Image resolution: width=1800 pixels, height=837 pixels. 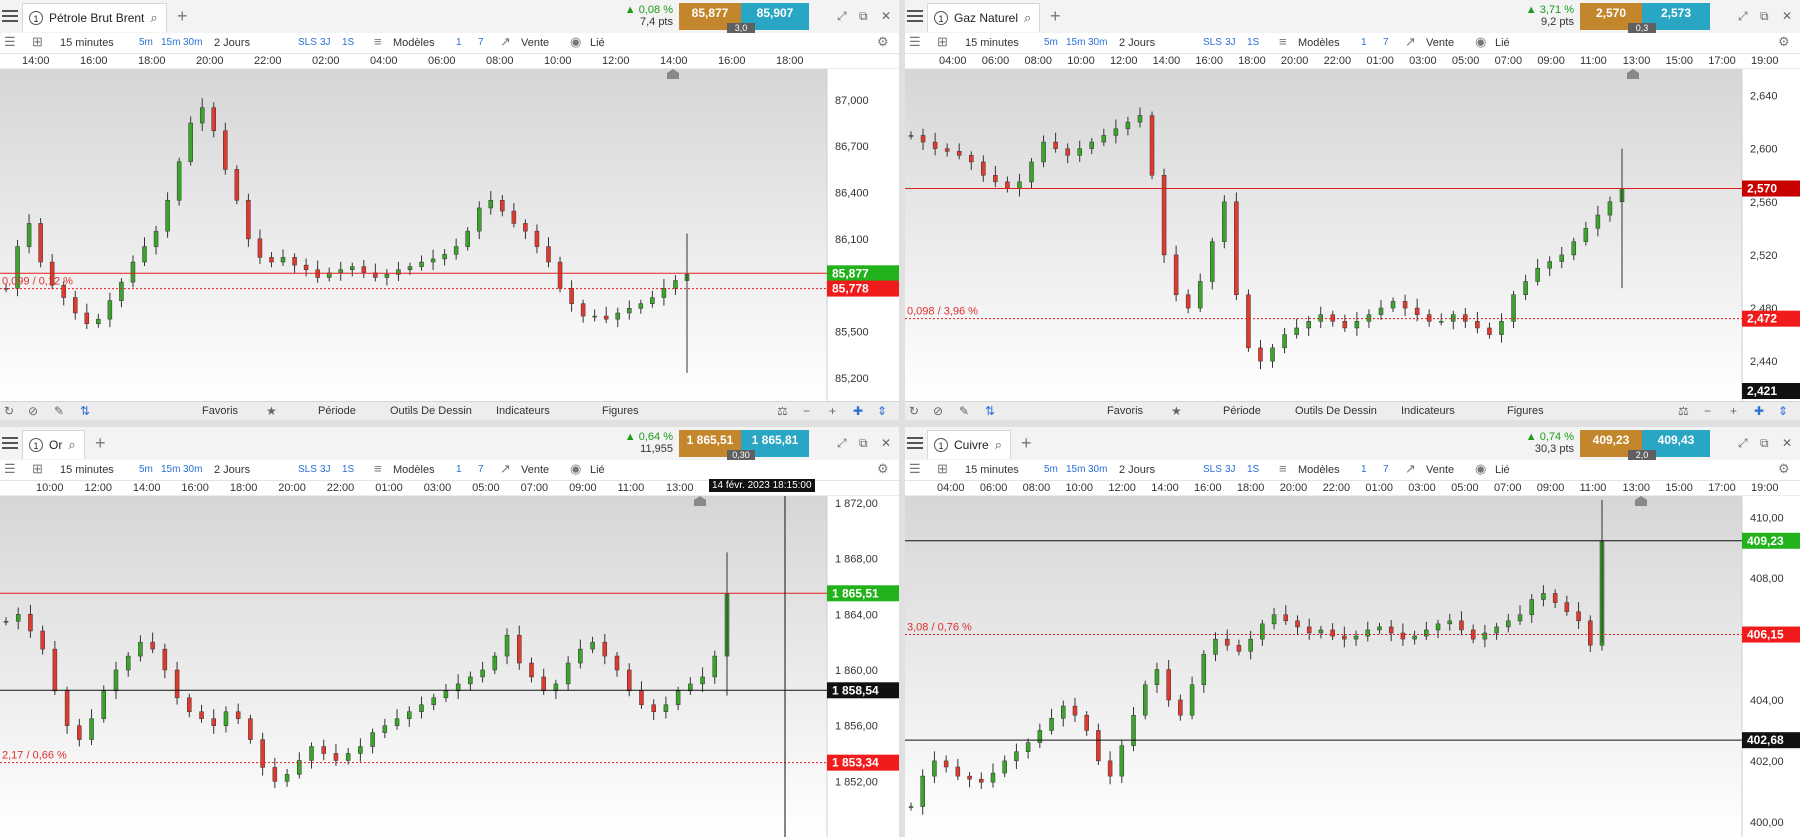 I want to click on horizontal-splitter, so click(x=900, y=423).